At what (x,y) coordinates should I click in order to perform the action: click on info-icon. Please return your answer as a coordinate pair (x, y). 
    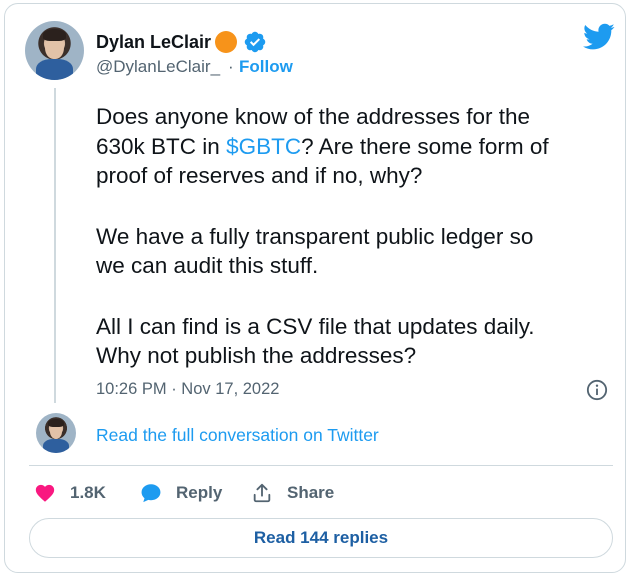
    Looking at the image, I should click on (597, 390).